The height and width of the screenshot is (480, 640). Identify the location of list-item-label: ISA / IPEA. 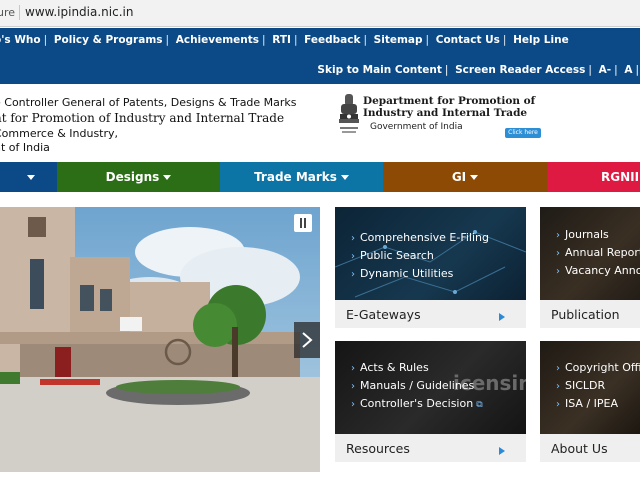
(592, 403).